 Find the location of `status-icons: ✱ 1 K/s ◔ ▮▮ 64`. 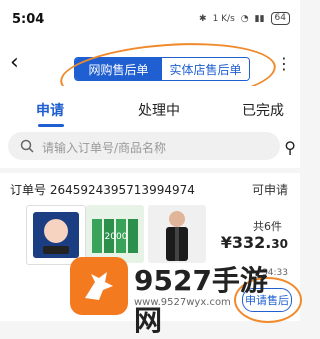

status-icons: ✱ 1 K/s ◔ ▮▮ 64 is located at coordinates (244, 18).